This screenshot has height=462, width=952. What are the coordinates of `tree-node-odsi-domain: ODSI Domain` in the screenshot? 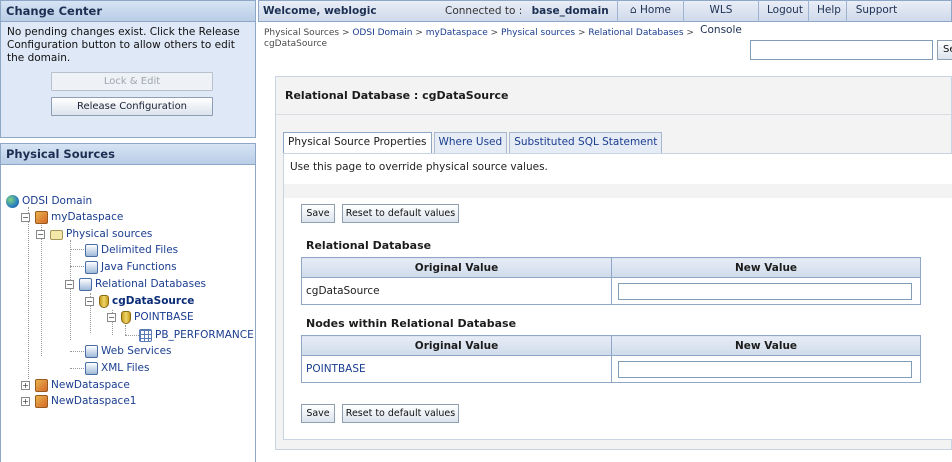 It's located at (49, 201).